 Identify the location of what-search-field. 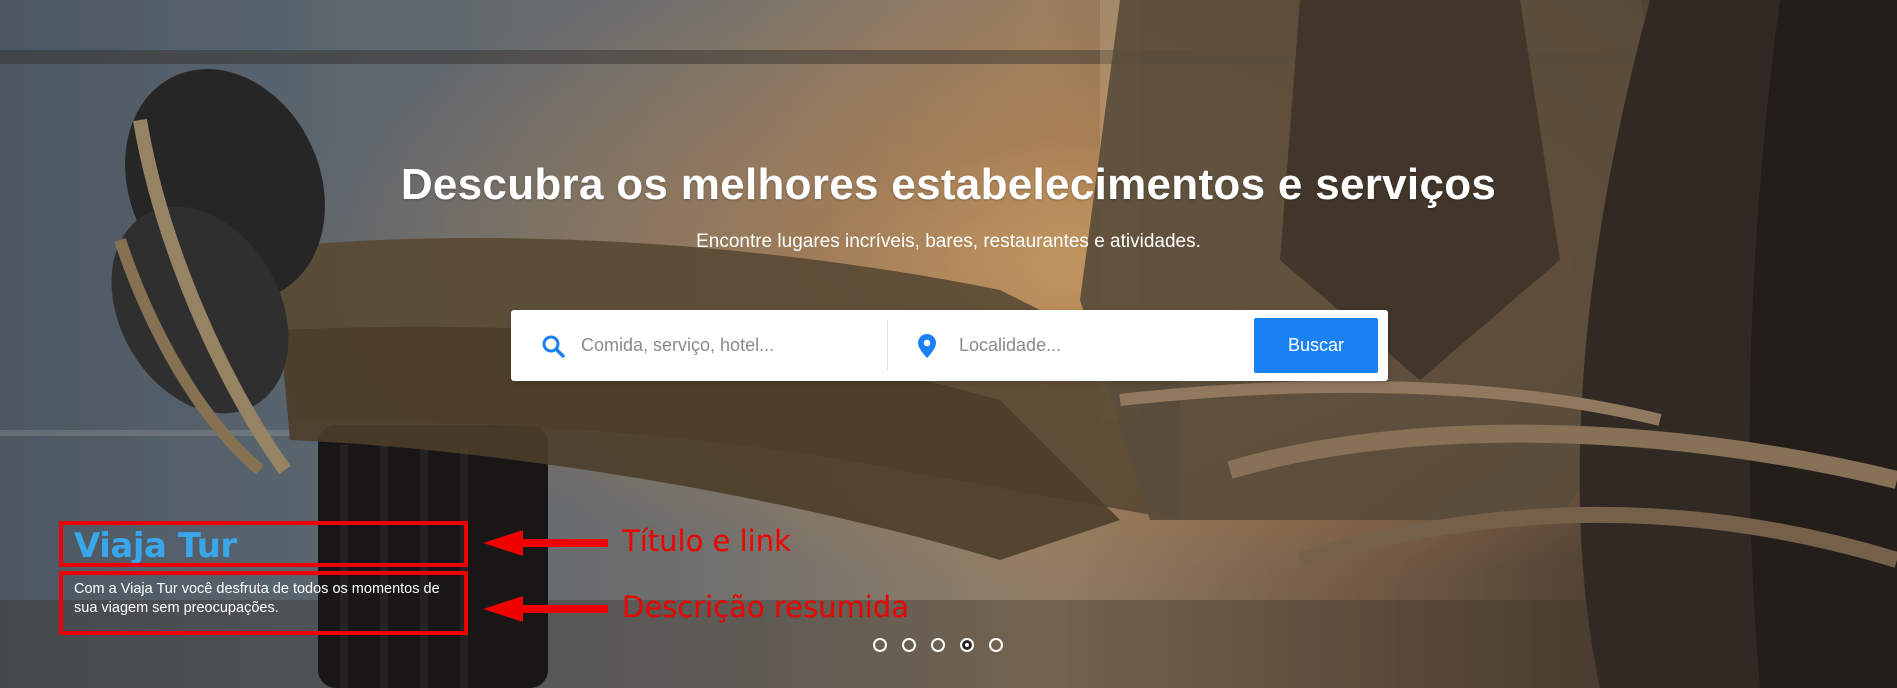
(699, 345).